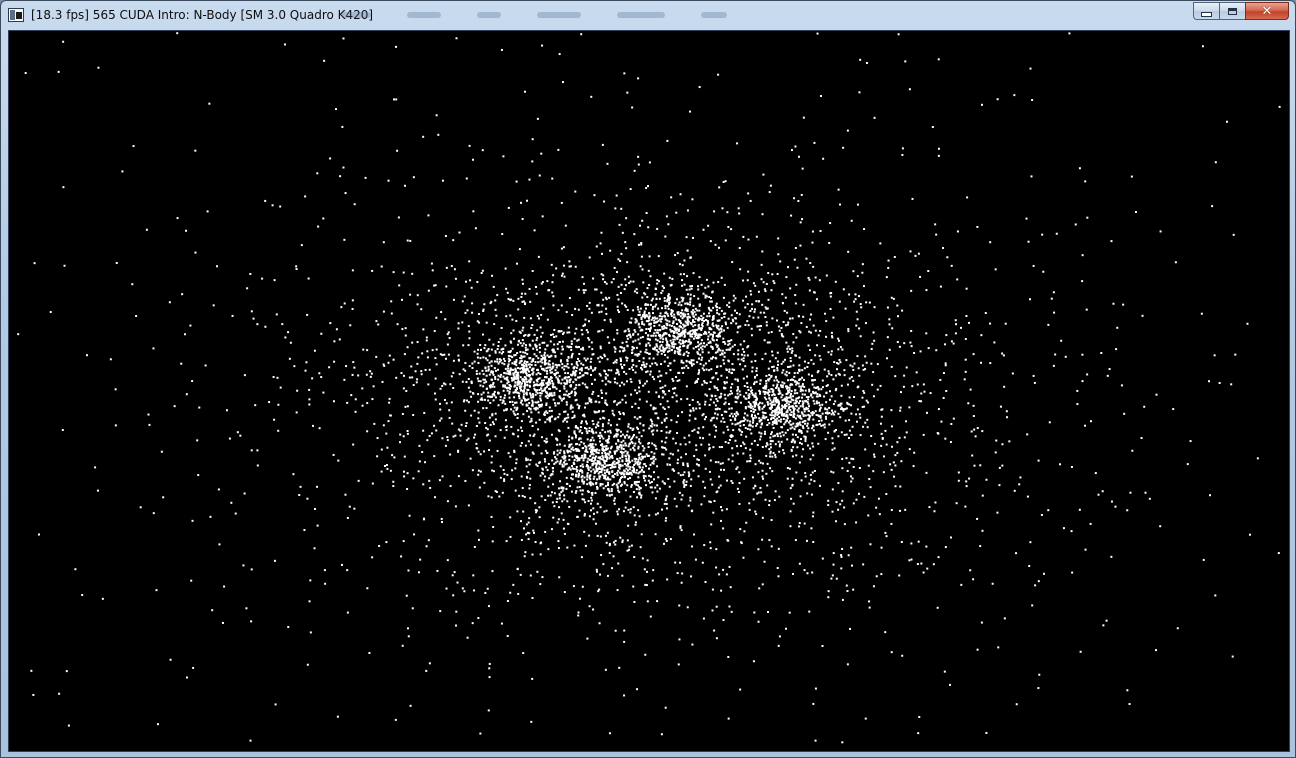  Describe the element at coordinates (1267, 11) in the screenshot. I see `close-button: ✕` at that location.